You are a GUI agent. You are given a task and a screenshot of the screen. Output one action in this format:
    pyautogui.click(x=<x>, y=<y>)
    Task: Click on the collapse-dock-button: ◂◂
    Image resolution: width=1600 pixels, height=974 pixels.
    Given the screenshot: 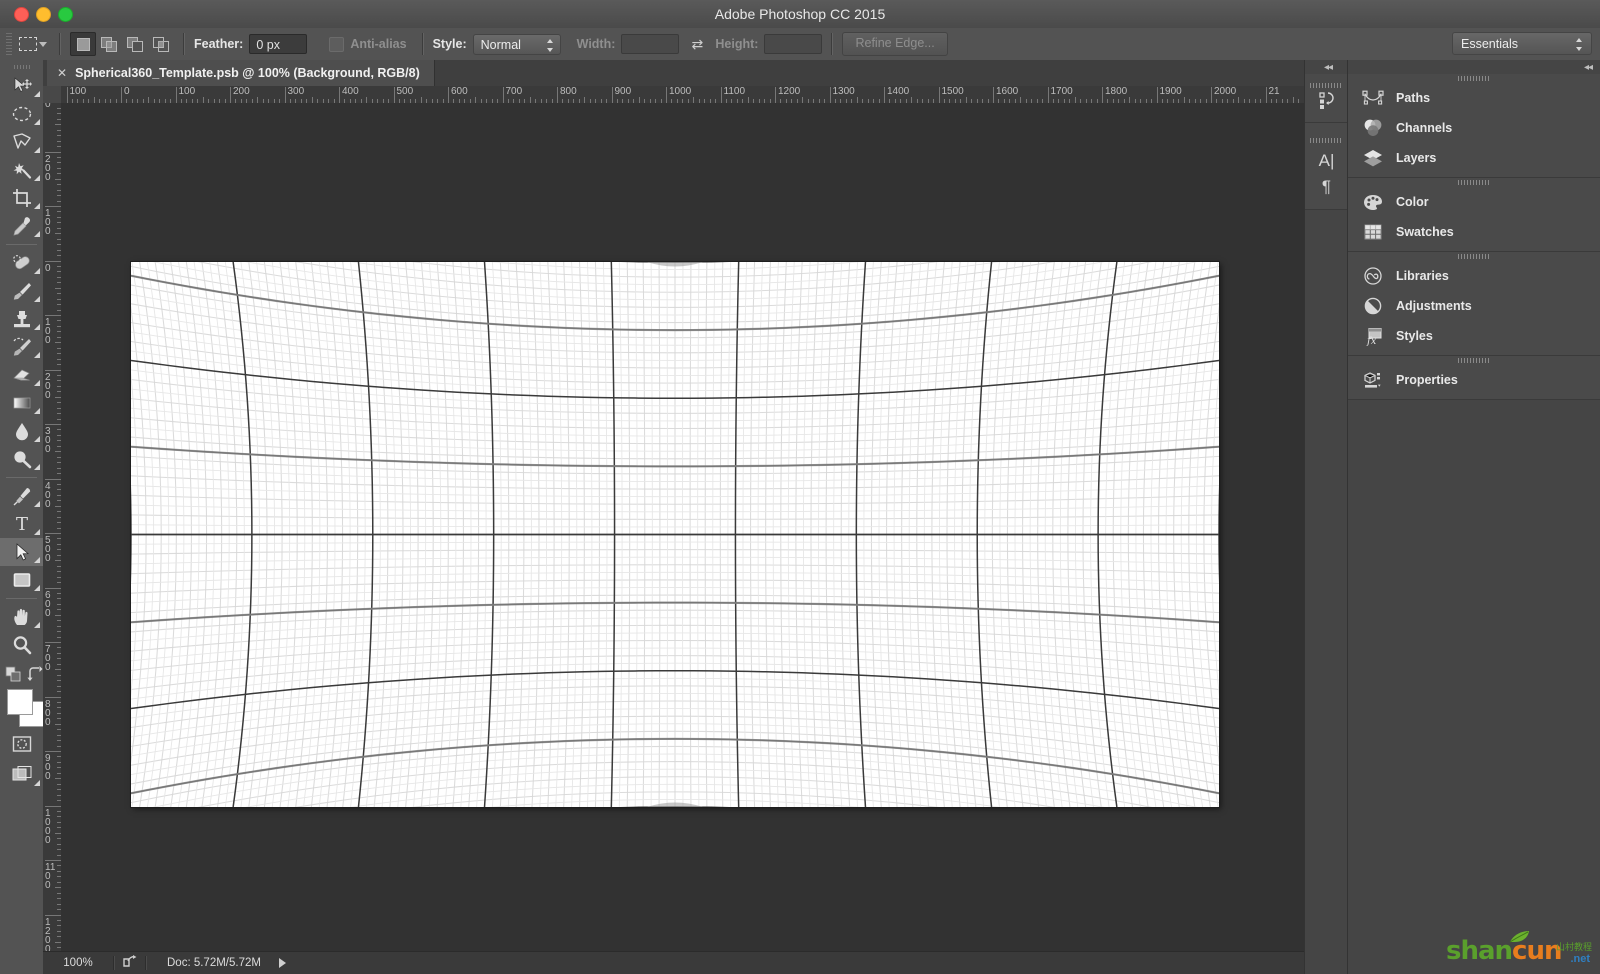 What is the action you would take?
    pyautogui.click(x=1474, y=67)
    